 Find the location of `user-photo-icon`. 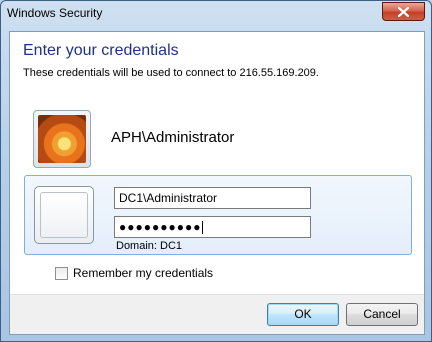

user-photo-icon is located at coordinates (62, 139).